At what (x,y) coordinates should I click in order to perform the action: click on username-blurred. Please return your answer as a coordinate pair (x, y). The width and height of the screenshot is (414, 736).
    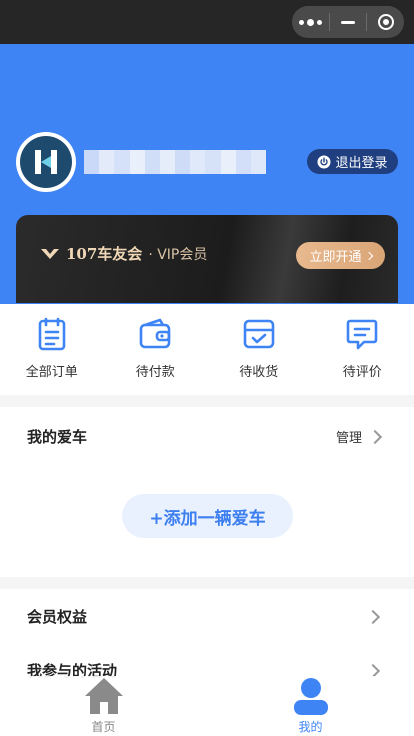
    Looking at the image, I should click on (175, 162).